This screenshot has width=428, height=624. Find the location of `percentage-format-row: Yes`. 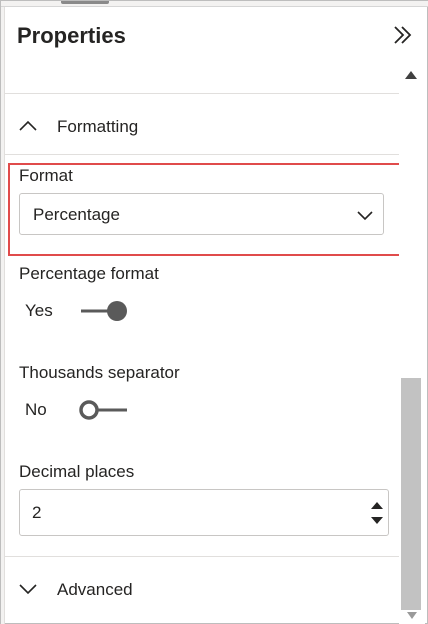

percentage-format-row: Yes is located at coordinates (119, 311).